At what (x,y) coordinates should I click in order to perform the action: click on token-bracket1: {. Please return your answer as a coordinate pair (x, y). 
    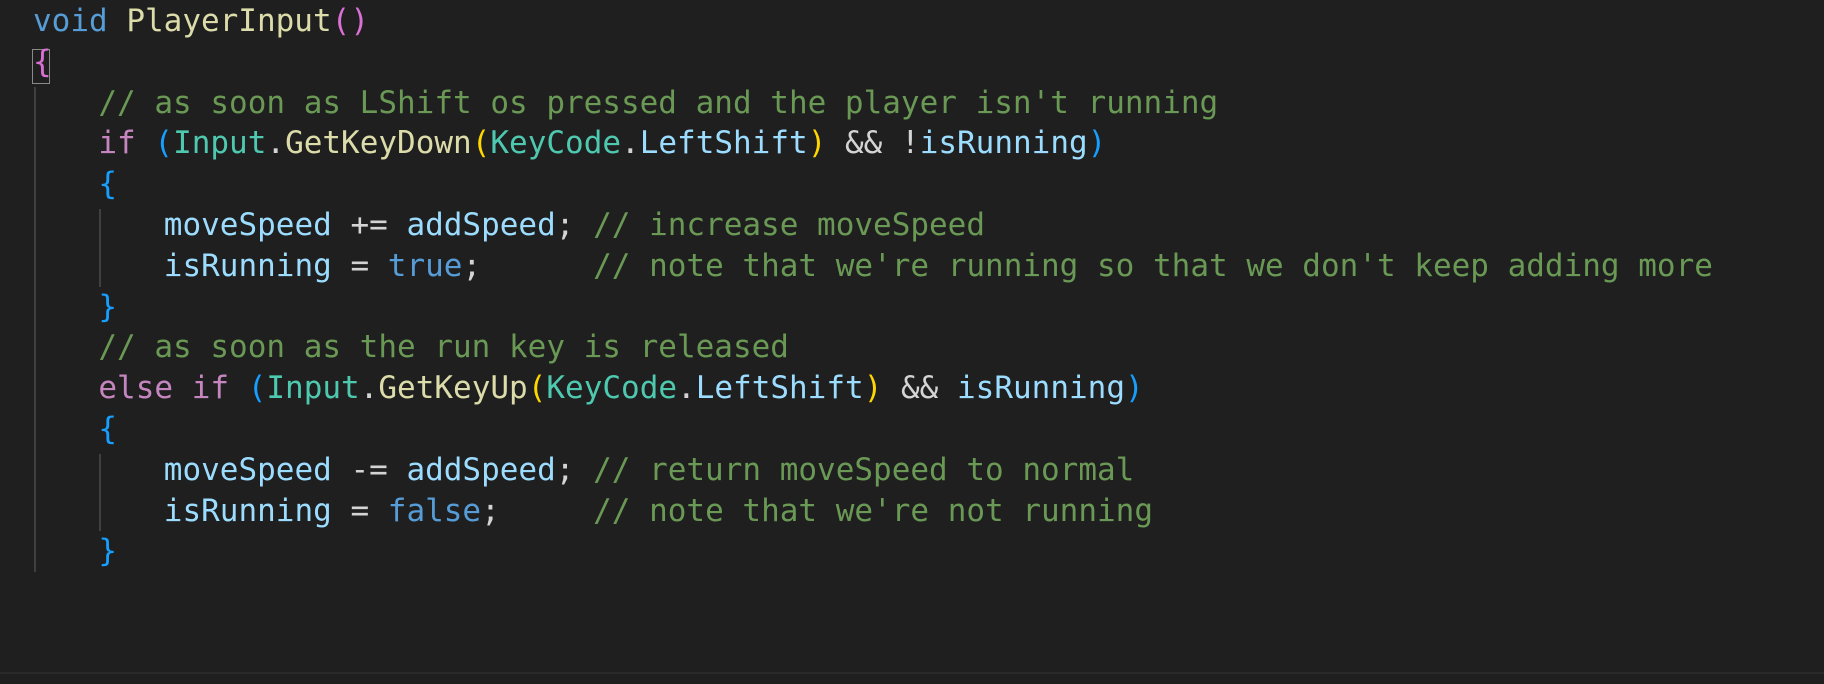
    Looking at the image, I should click on (42, 61).